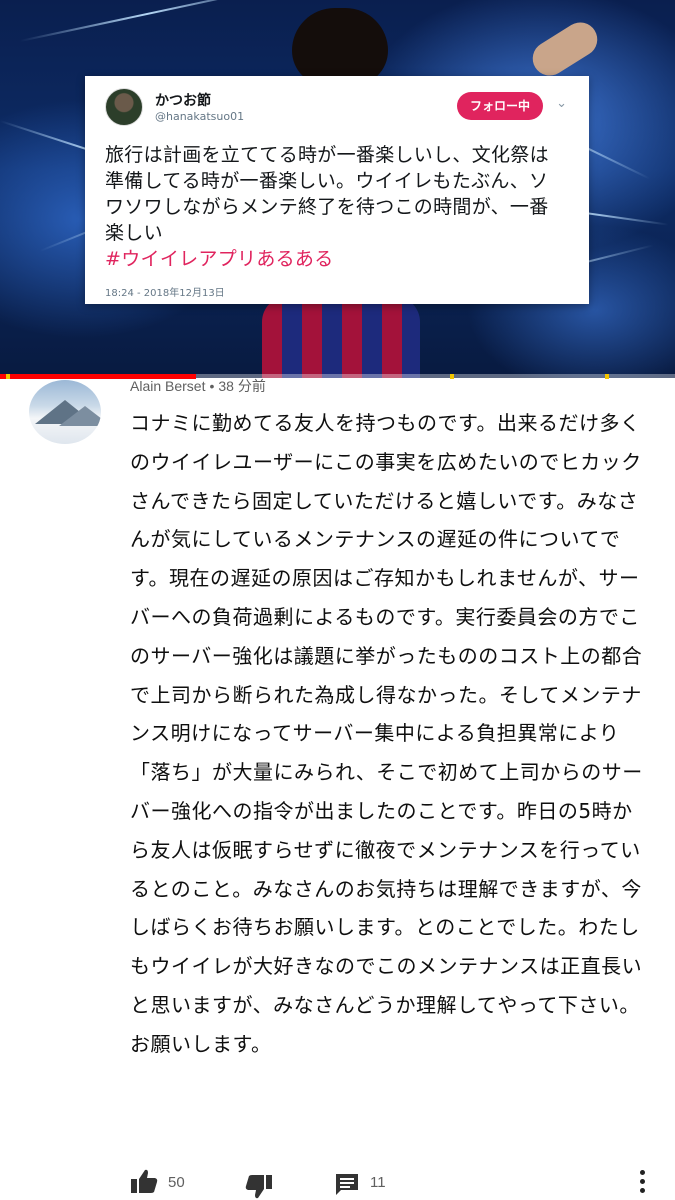  What do you see at coordinates (147, 21) in the screenshot?
I see `light-streak` at bounding box center [147, 21].